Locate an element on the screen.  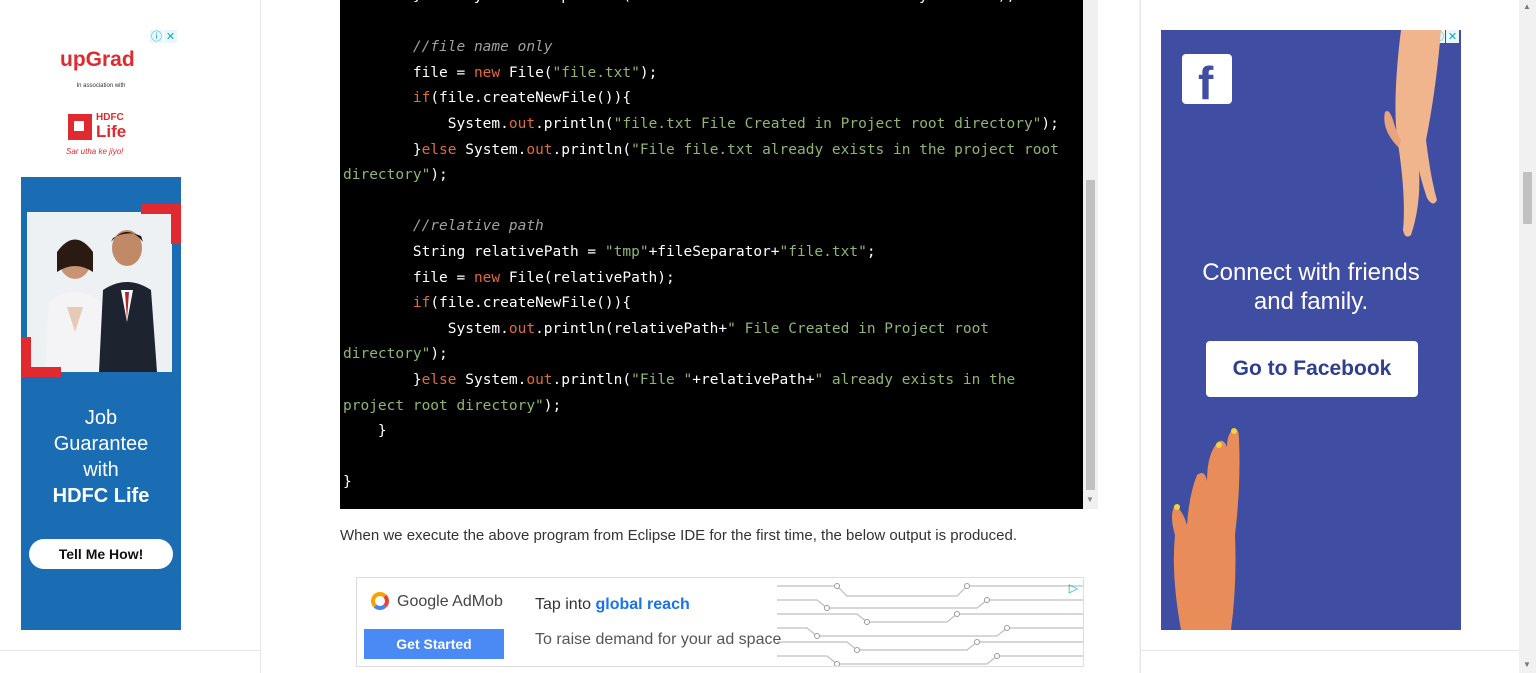
bottom-hand-illustration-icon is located at coordinates (1206, 529).